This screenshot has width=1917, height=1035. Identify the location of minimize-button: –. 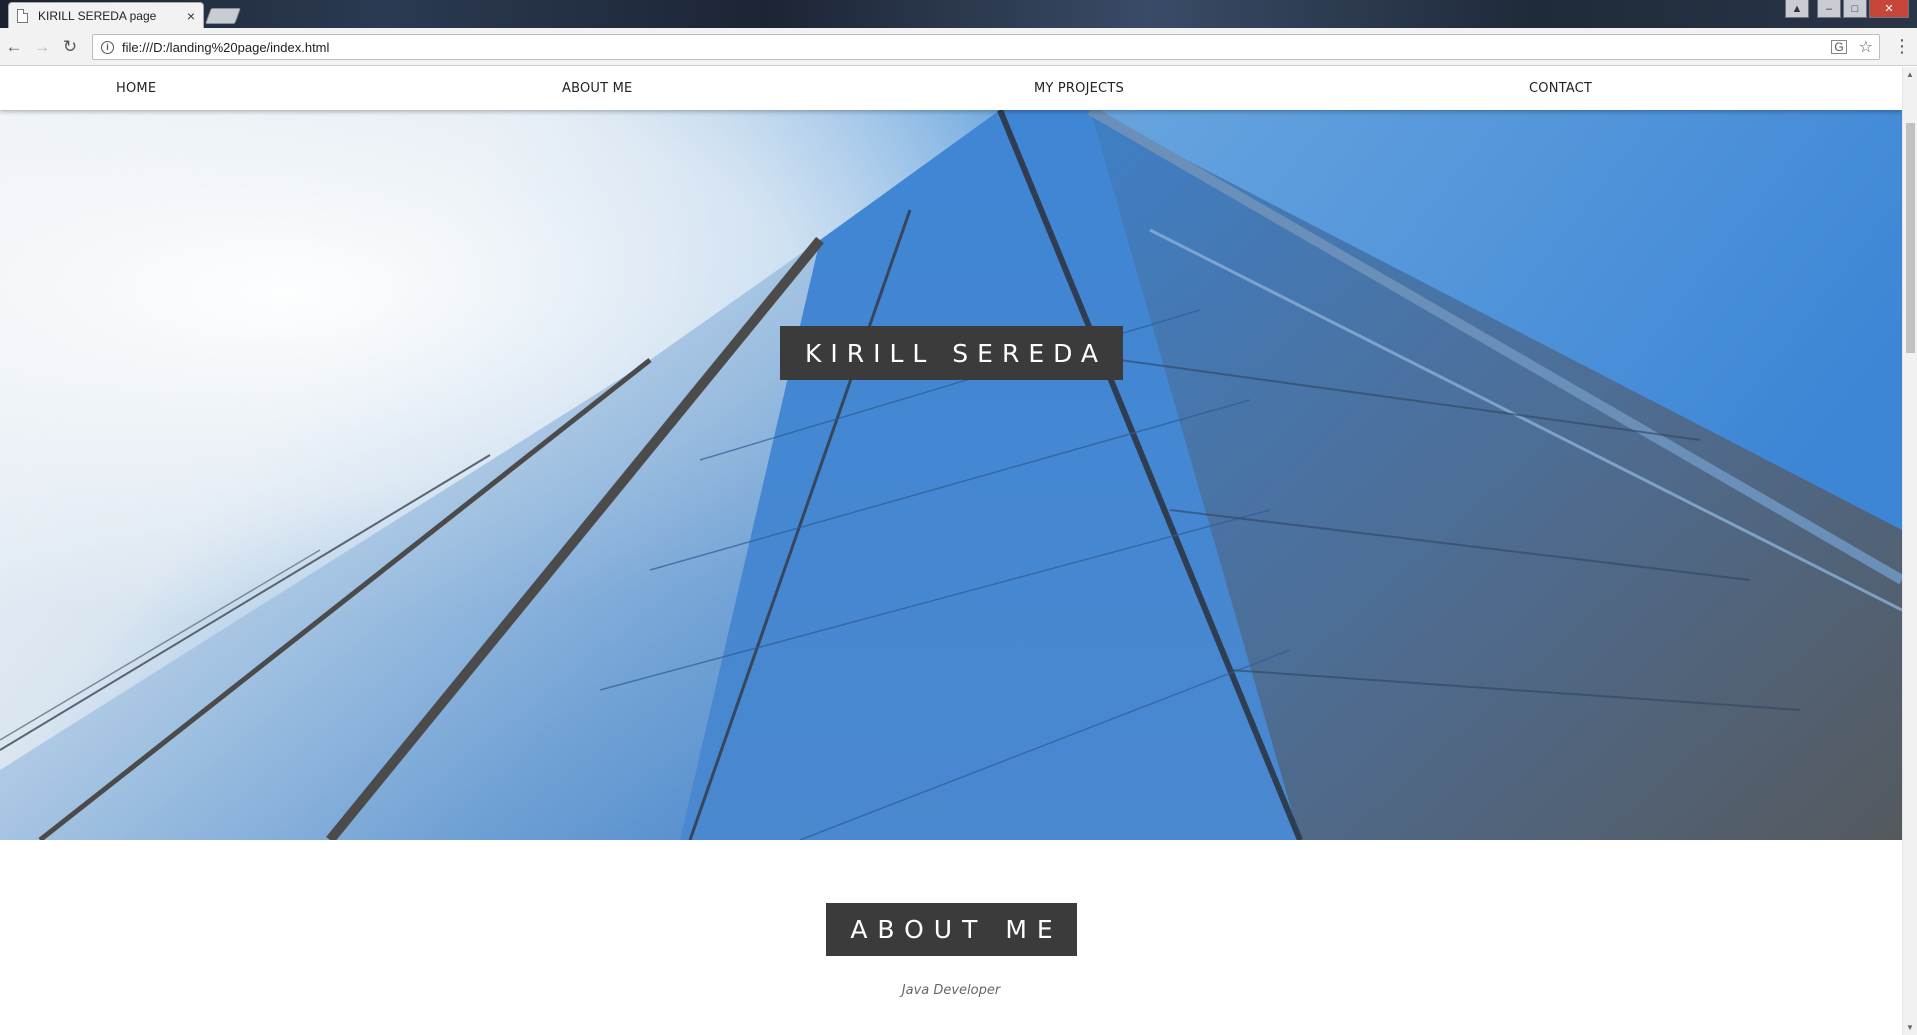
(1829, 9).